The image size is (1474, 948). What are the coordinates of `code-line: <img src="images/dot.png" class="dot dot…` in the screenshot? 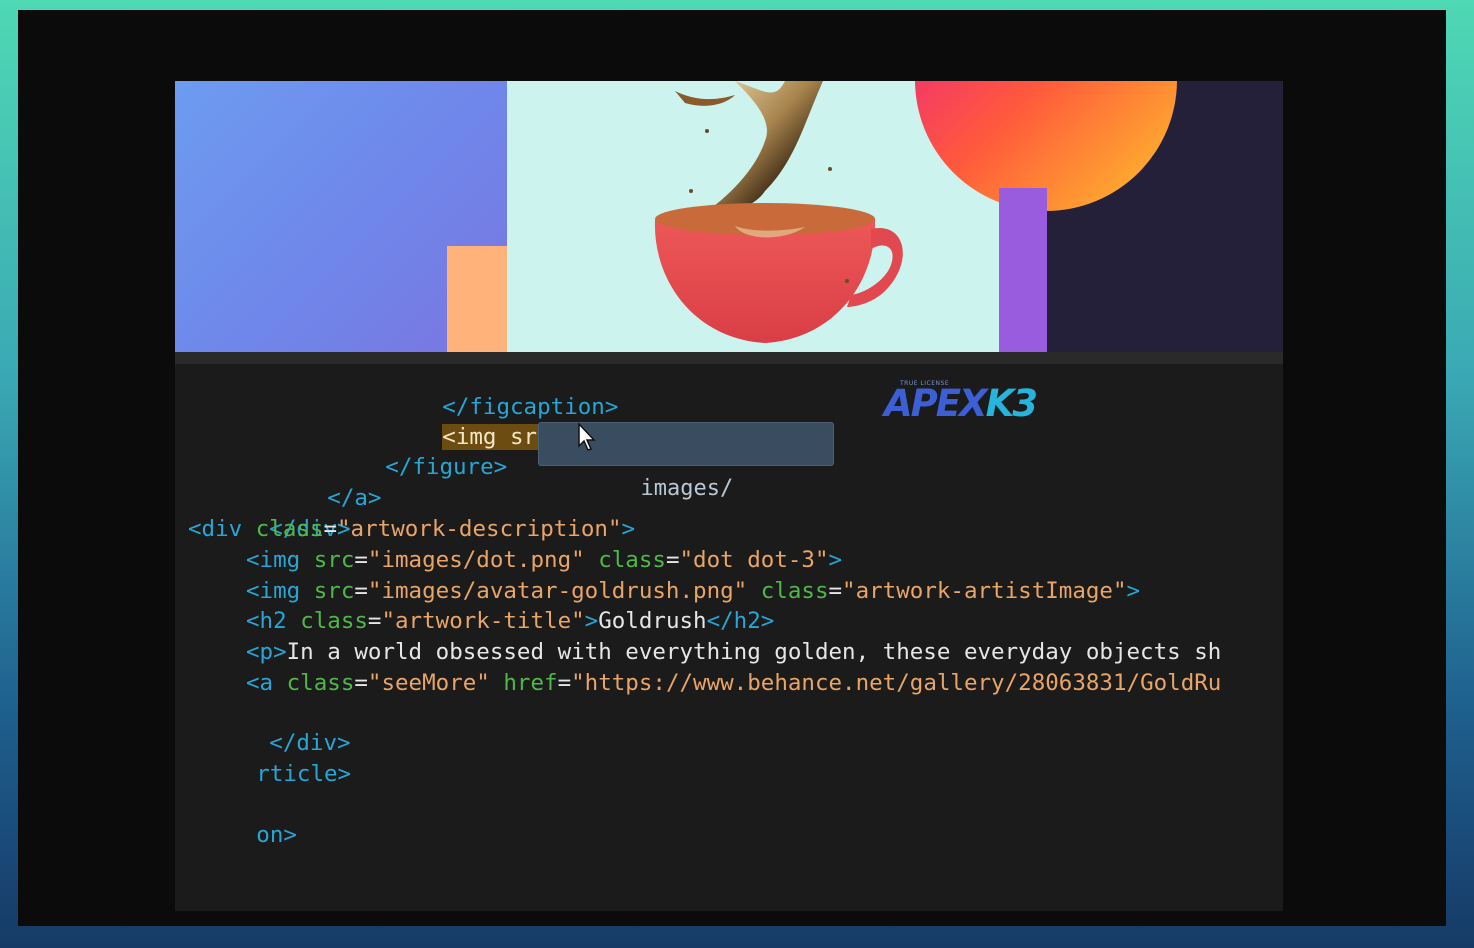 It's located at (544, 560).